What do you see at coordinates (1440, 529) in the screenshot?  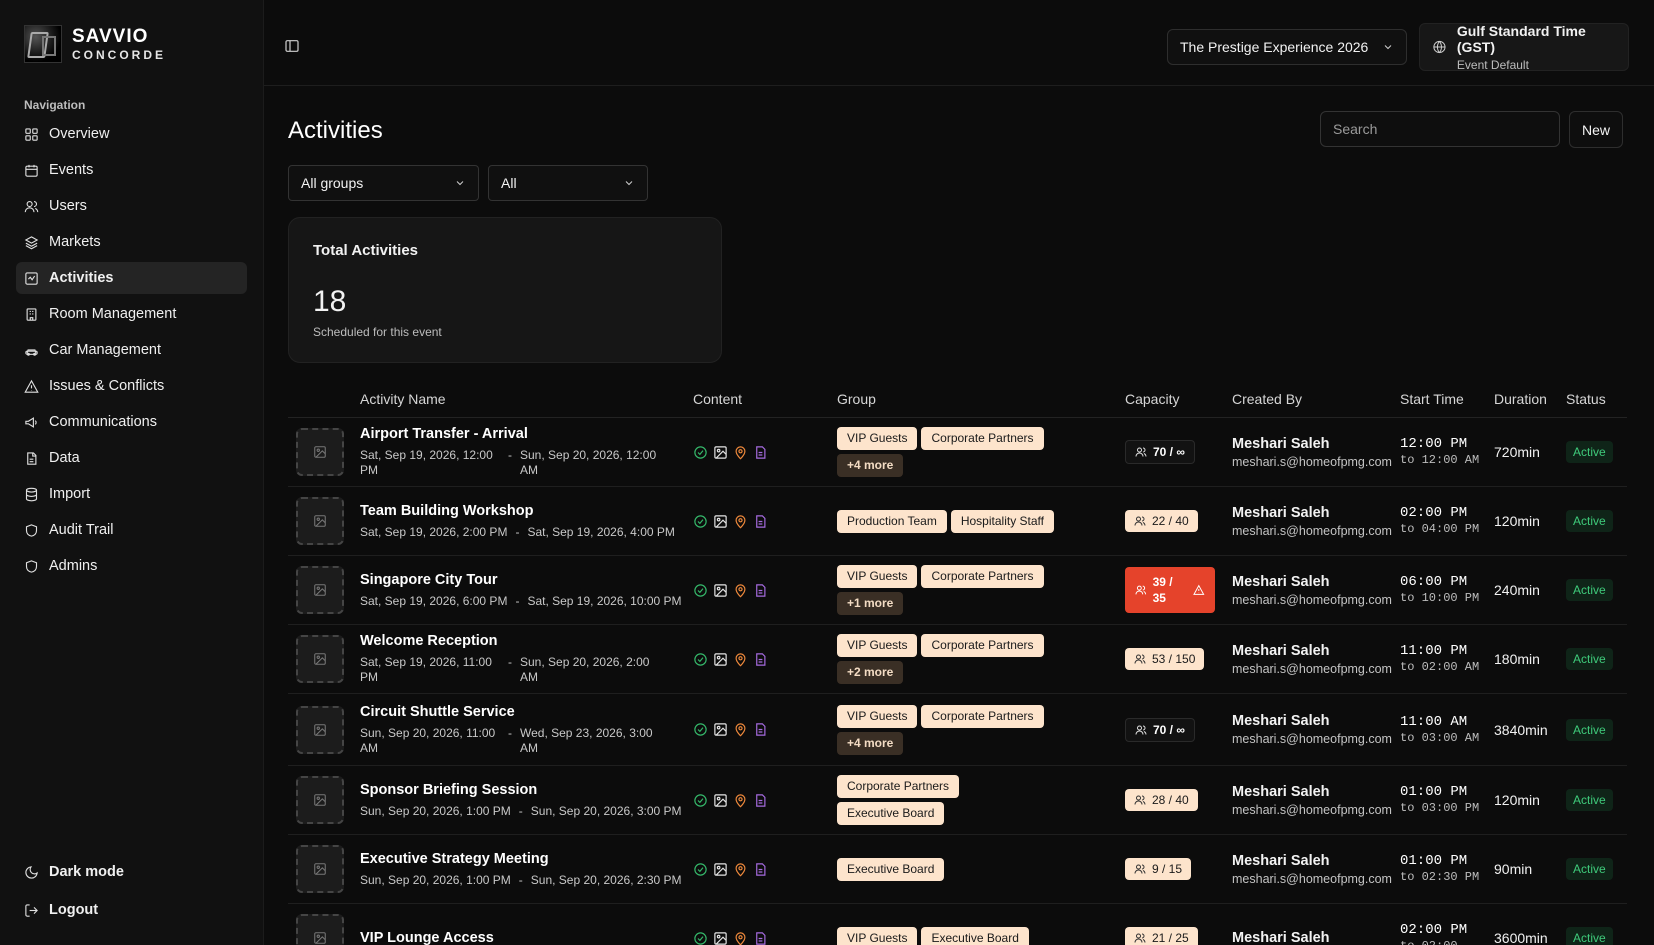 I see `end-time: to 04:00 PM` at bounding box center [1440, 529].